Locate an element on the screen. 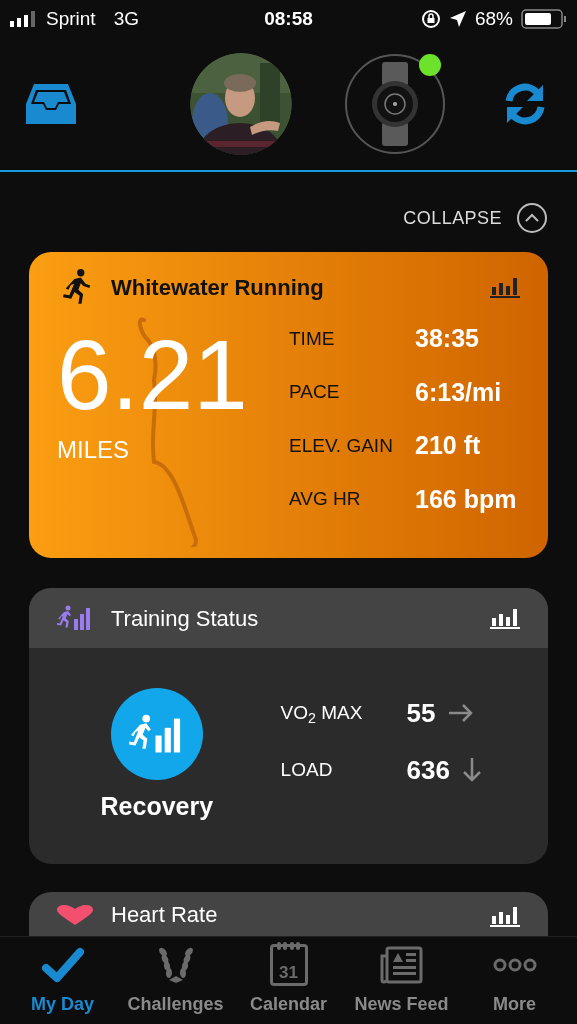 The width and height of the screenshot is (577, 1024). rotation-lock-icon is located at coordinates (431, 19).